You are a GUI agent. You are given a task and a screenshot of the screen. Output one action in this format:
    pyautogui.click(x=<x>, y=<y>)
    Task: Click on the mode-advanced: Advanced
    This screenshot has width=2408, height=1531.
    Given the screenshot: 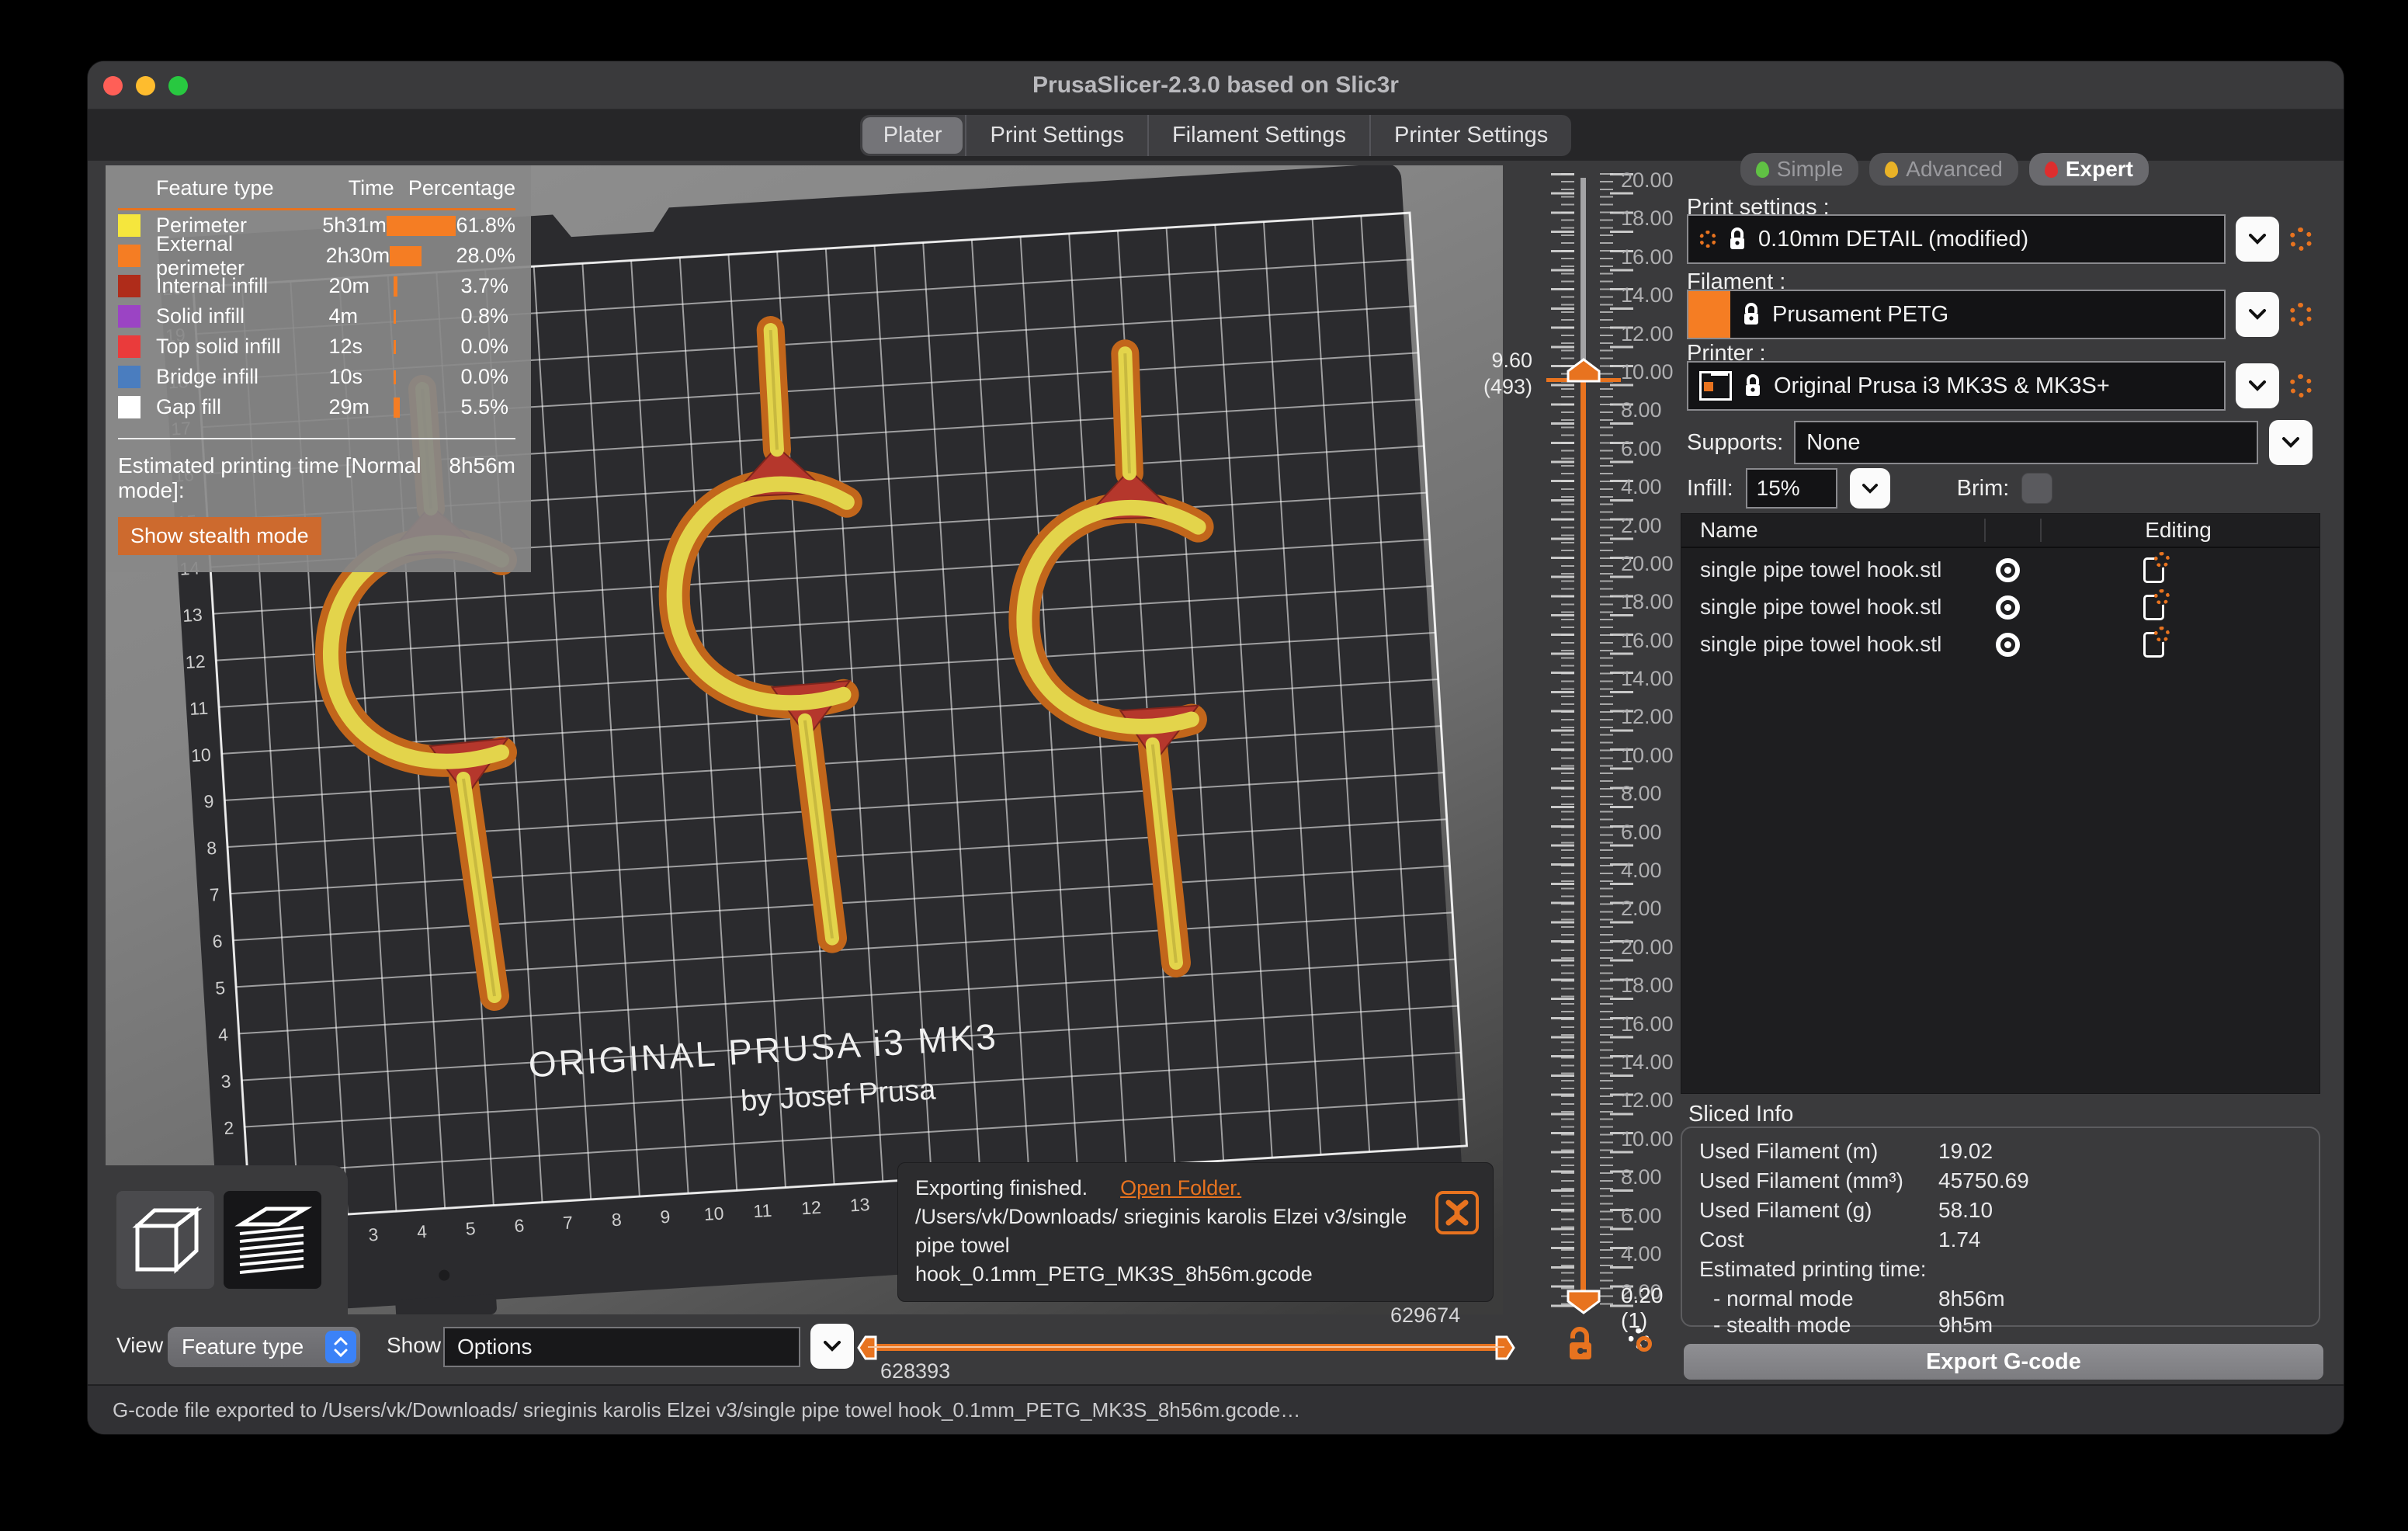 What is the action you would take?
    pyautogui.click(x=1943, y=169)
    